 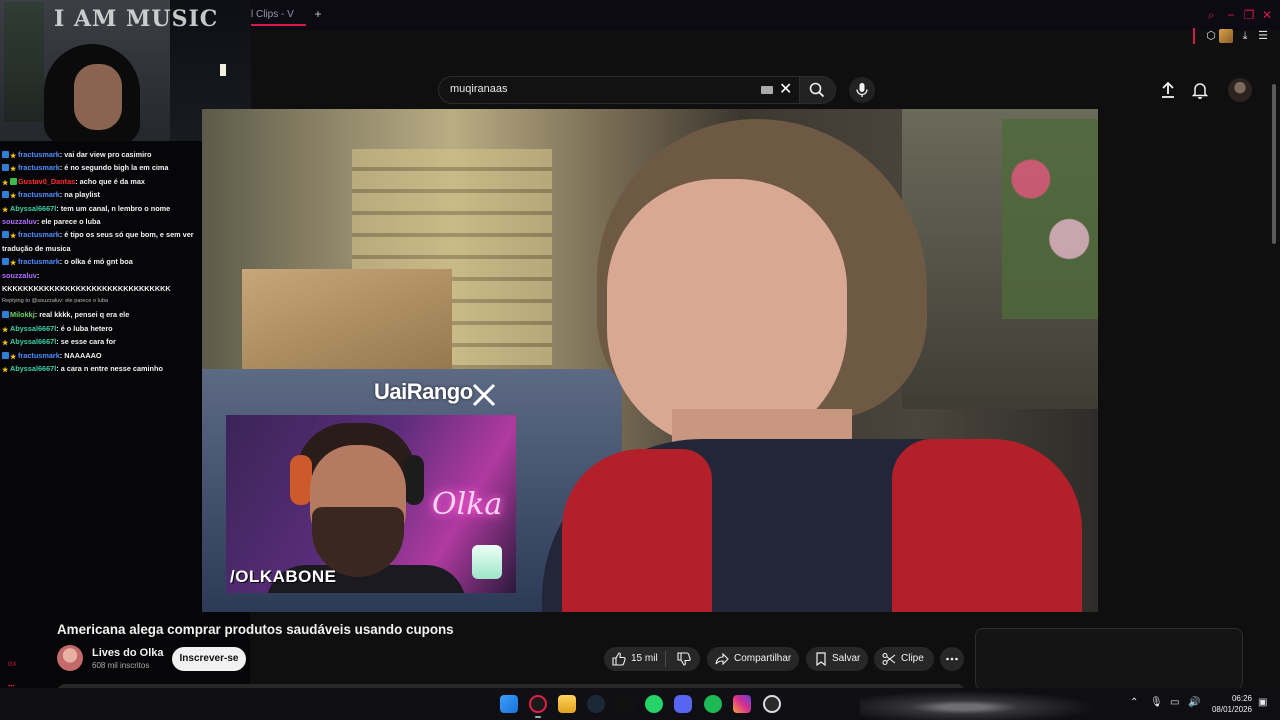 What do you see at coordinates (1230, 709) in the screenshot?
I see `clock-date: 08/01/2026` at bounding box center [1230, 709].